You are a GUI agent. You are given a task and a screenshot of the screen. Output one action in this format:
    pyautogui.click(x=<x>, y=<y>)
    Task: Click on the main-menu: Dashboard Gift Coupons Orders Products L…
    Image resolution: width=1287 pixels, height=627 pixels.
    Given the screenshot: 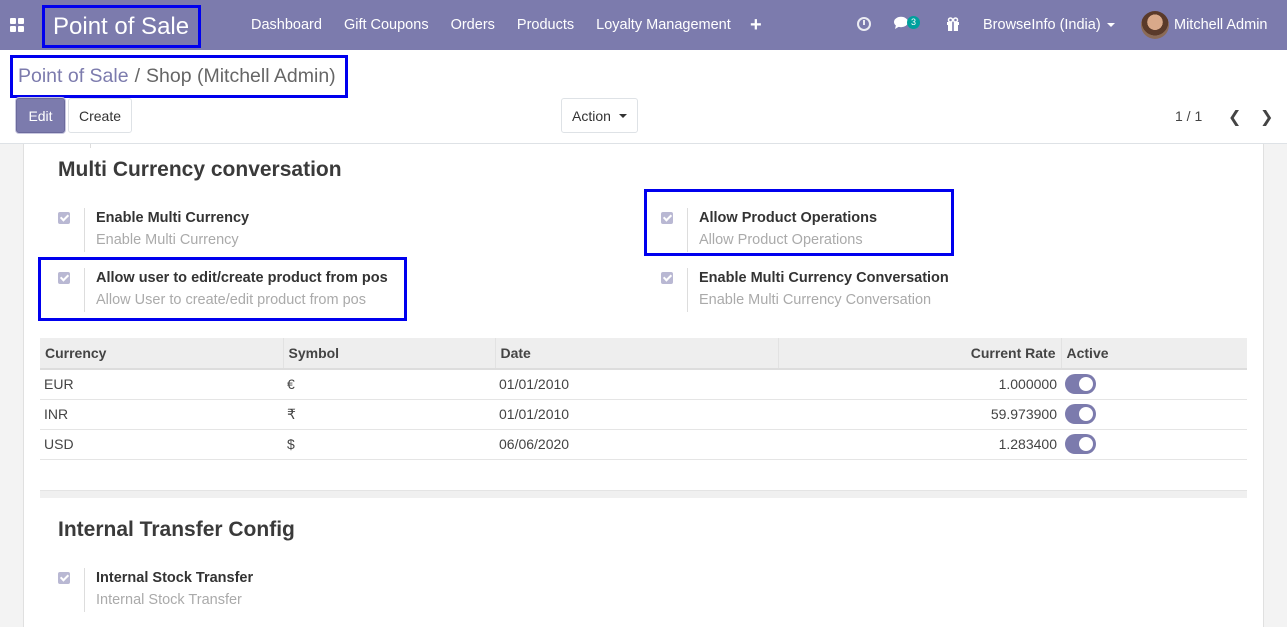 What is the action you would take?
    pyautogui.click(x=491, y=25)
    